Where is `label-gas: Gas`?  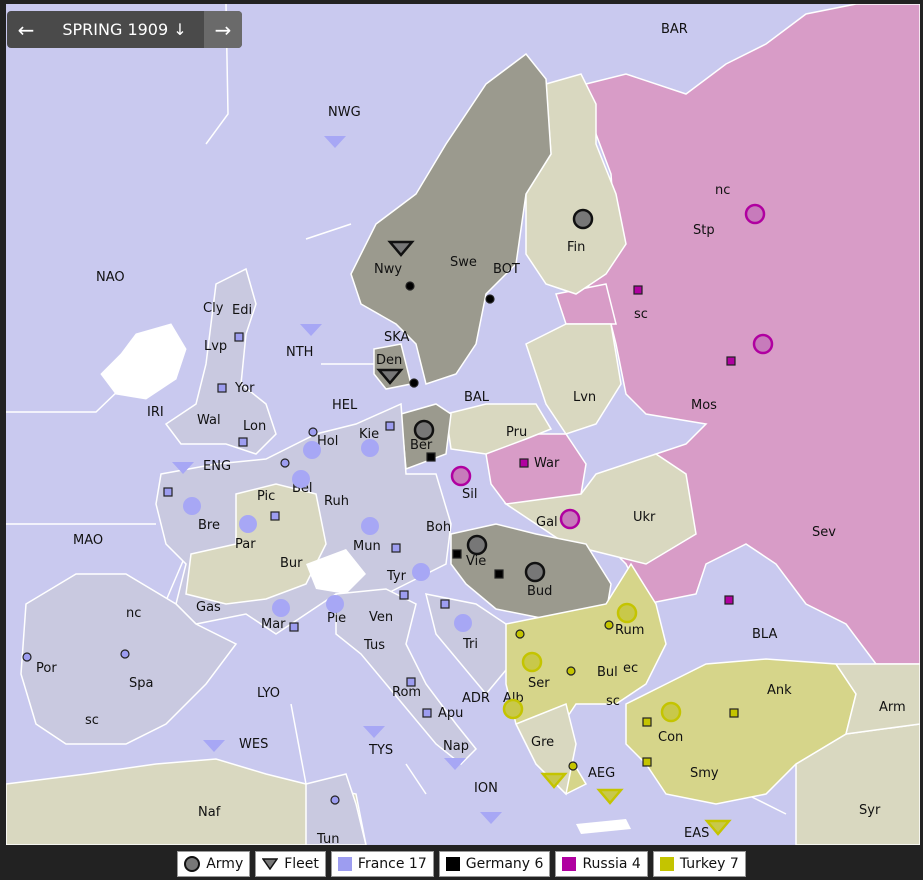
label-gas: Gas is located at coordinates (208, 607).